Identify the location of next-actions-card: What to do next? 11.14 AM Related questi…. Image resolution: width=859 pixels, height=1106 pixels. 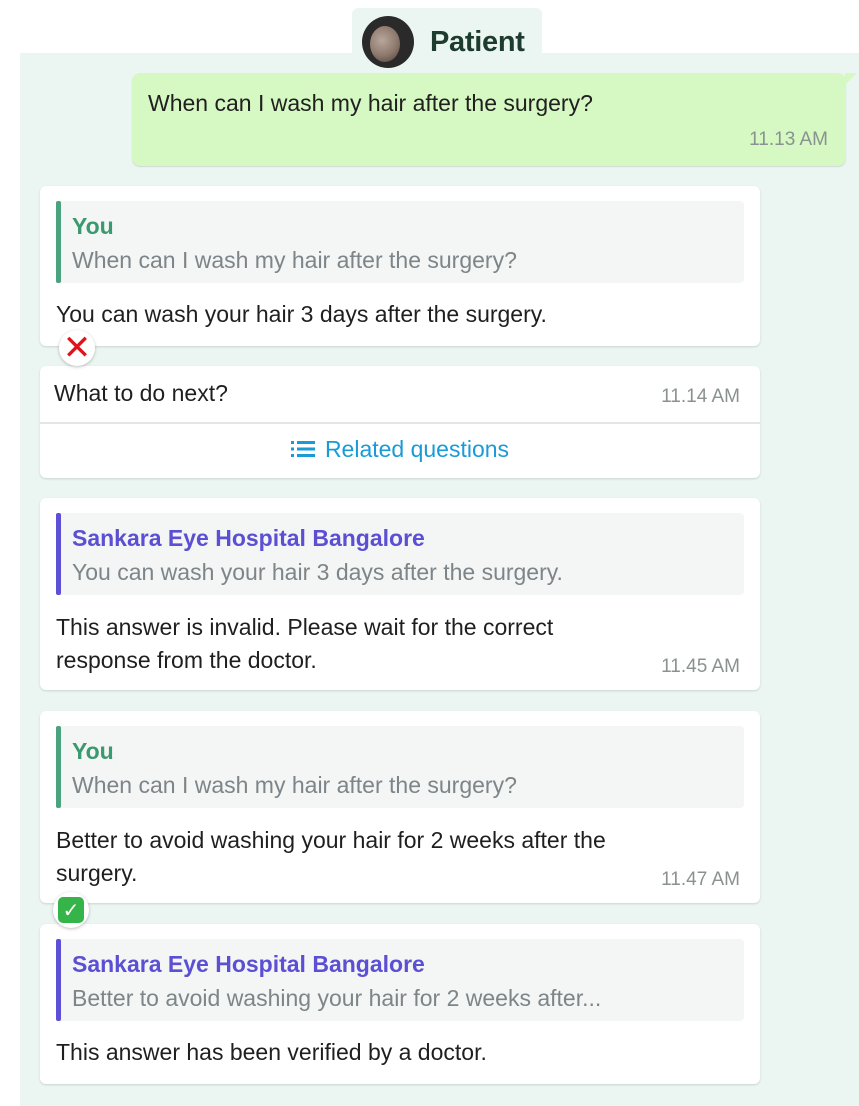
(400, 422).